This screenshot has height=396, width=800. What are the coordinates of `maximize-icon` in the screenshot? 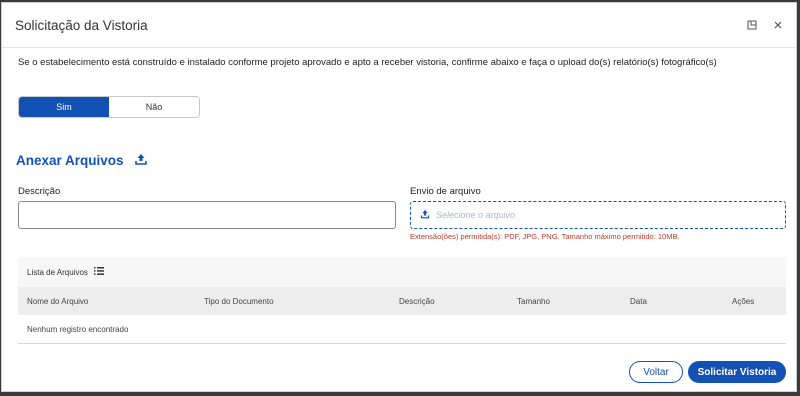 It's located at (752, 25).